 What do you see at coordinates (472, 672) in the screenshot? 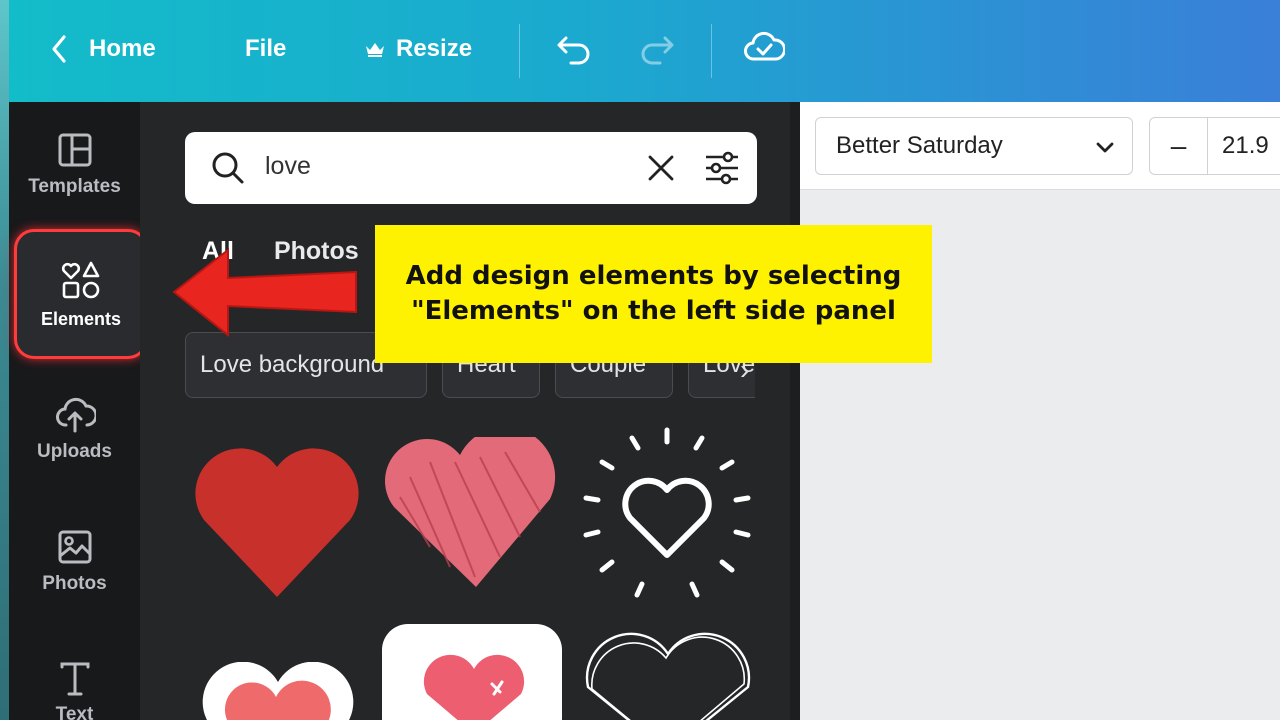
I see `result-heart-sticker` at bounding box center [472, 672].